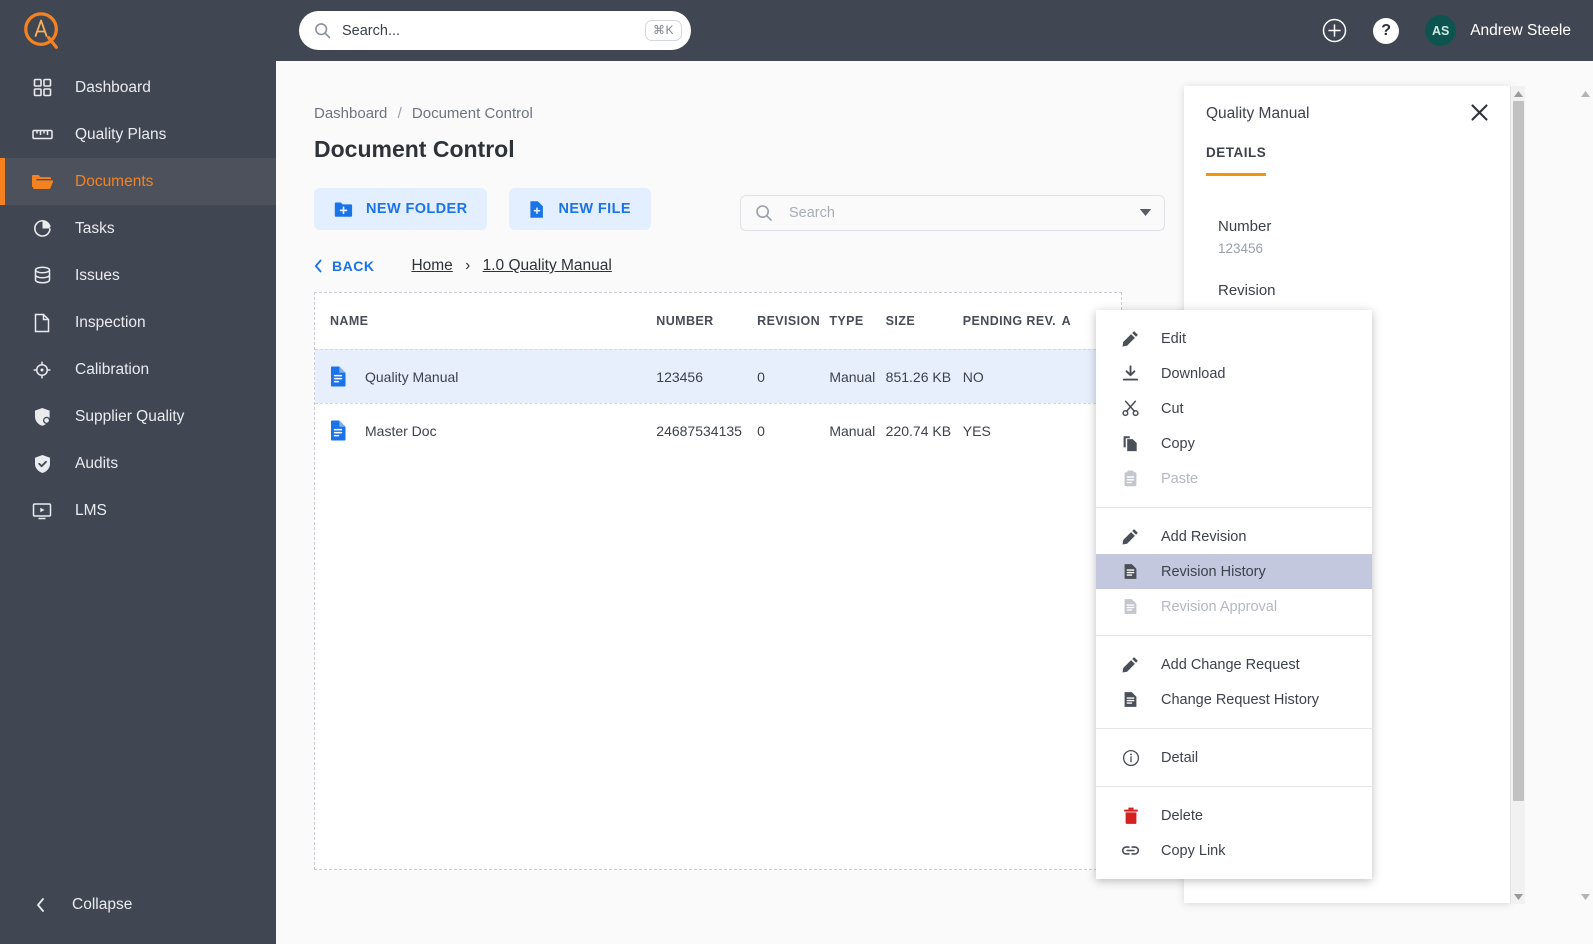 Image resolution: width=1593 pixels, height=944 pixels. What do you see at coordinates (1585, 495) in the screenshot?
I see `page-scrollbar` at bounding box center [1585, 495].